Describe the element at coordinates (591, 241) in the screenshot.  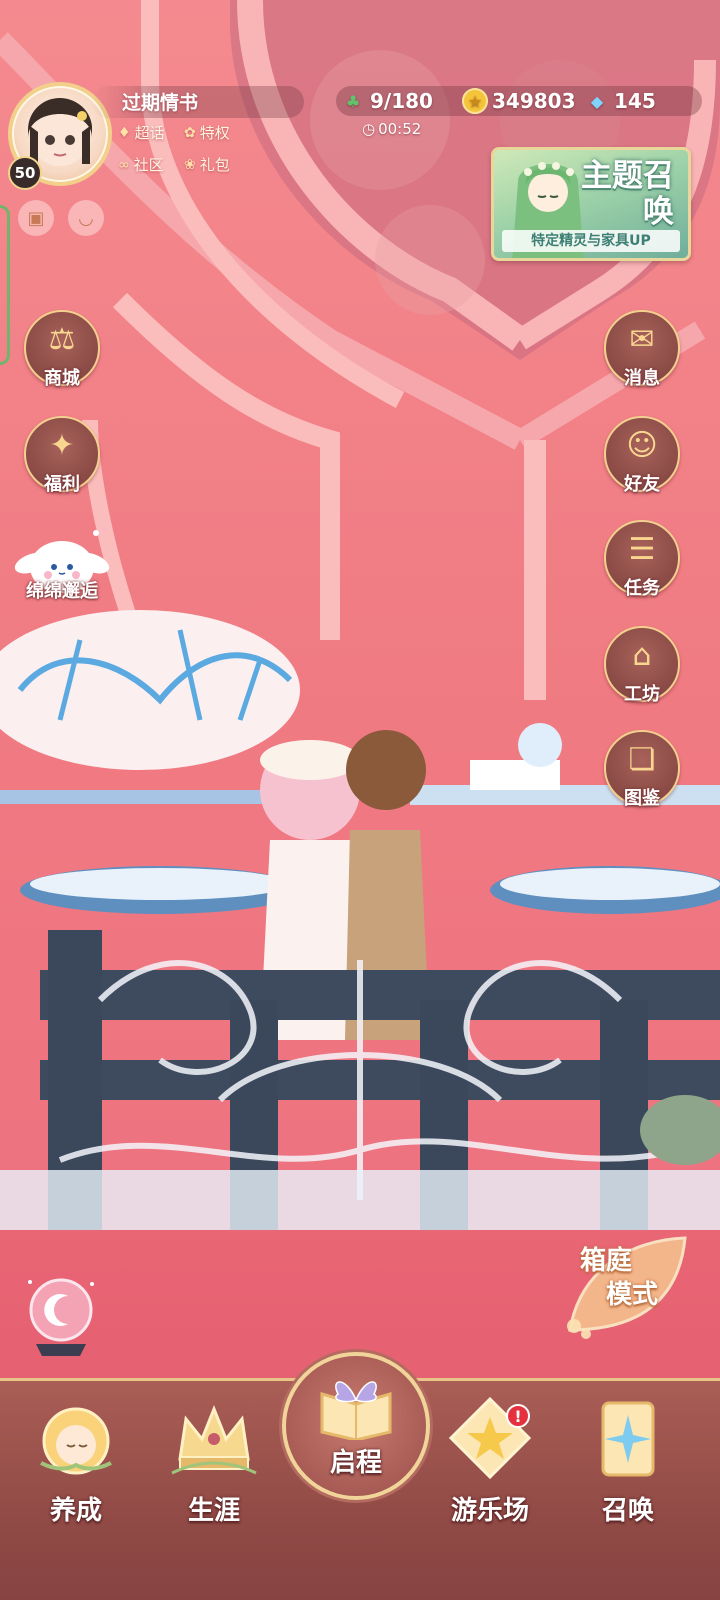
I see `banner-subtitle: 特定精灵与家具UP` at that location.